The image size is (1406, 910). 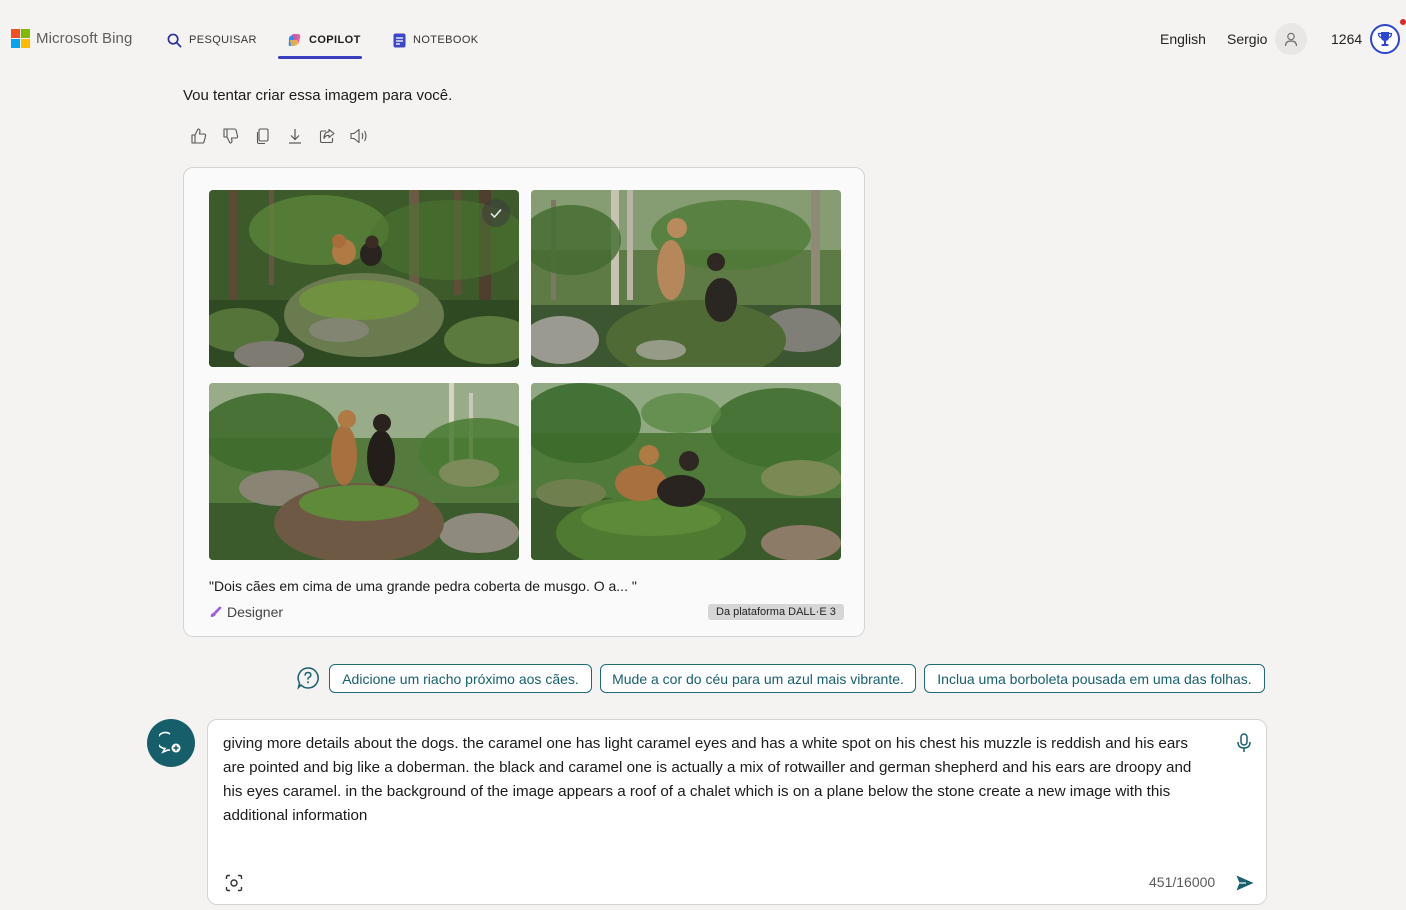 I want to click on tab-copilot: COPILOT, so click(x=323, y=40).